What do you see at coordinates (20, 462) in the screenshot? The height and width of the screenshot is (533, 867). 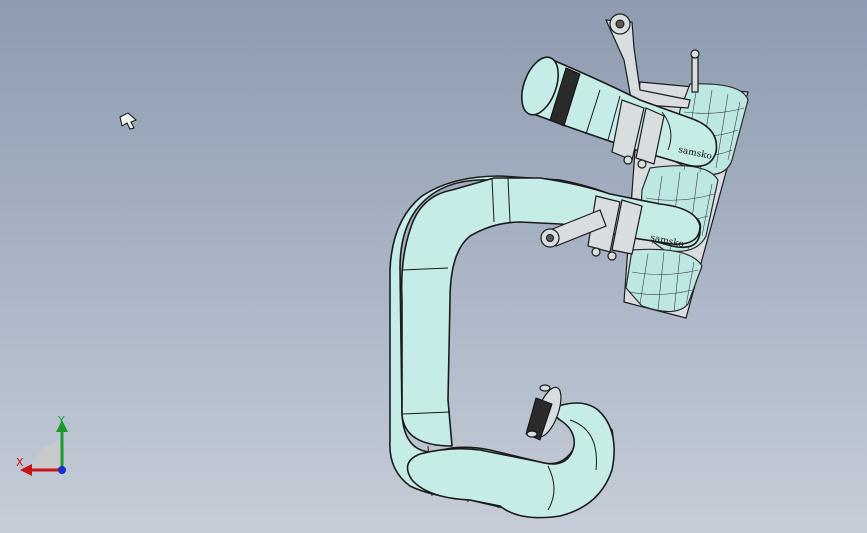 I see `x-axis-label: X` at bounding box center [20, 462].